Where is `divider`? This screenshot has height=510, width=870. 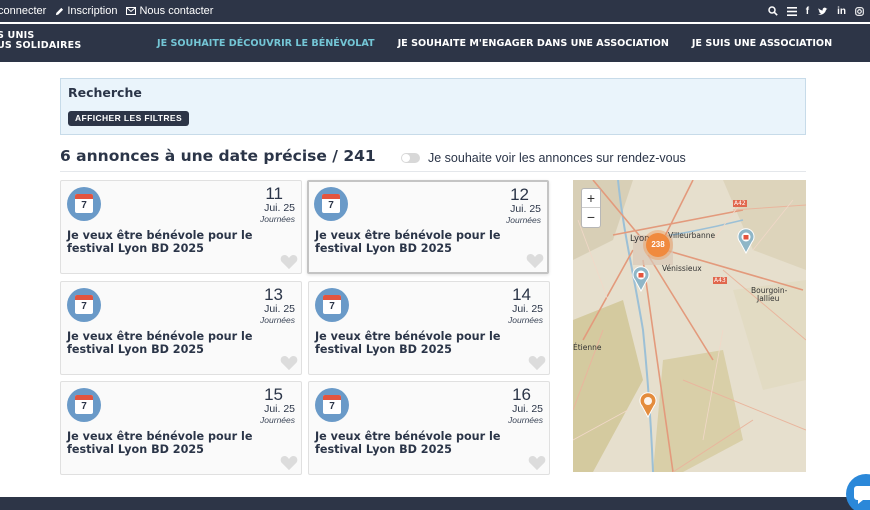 divider is located at coordinates (433, 171).